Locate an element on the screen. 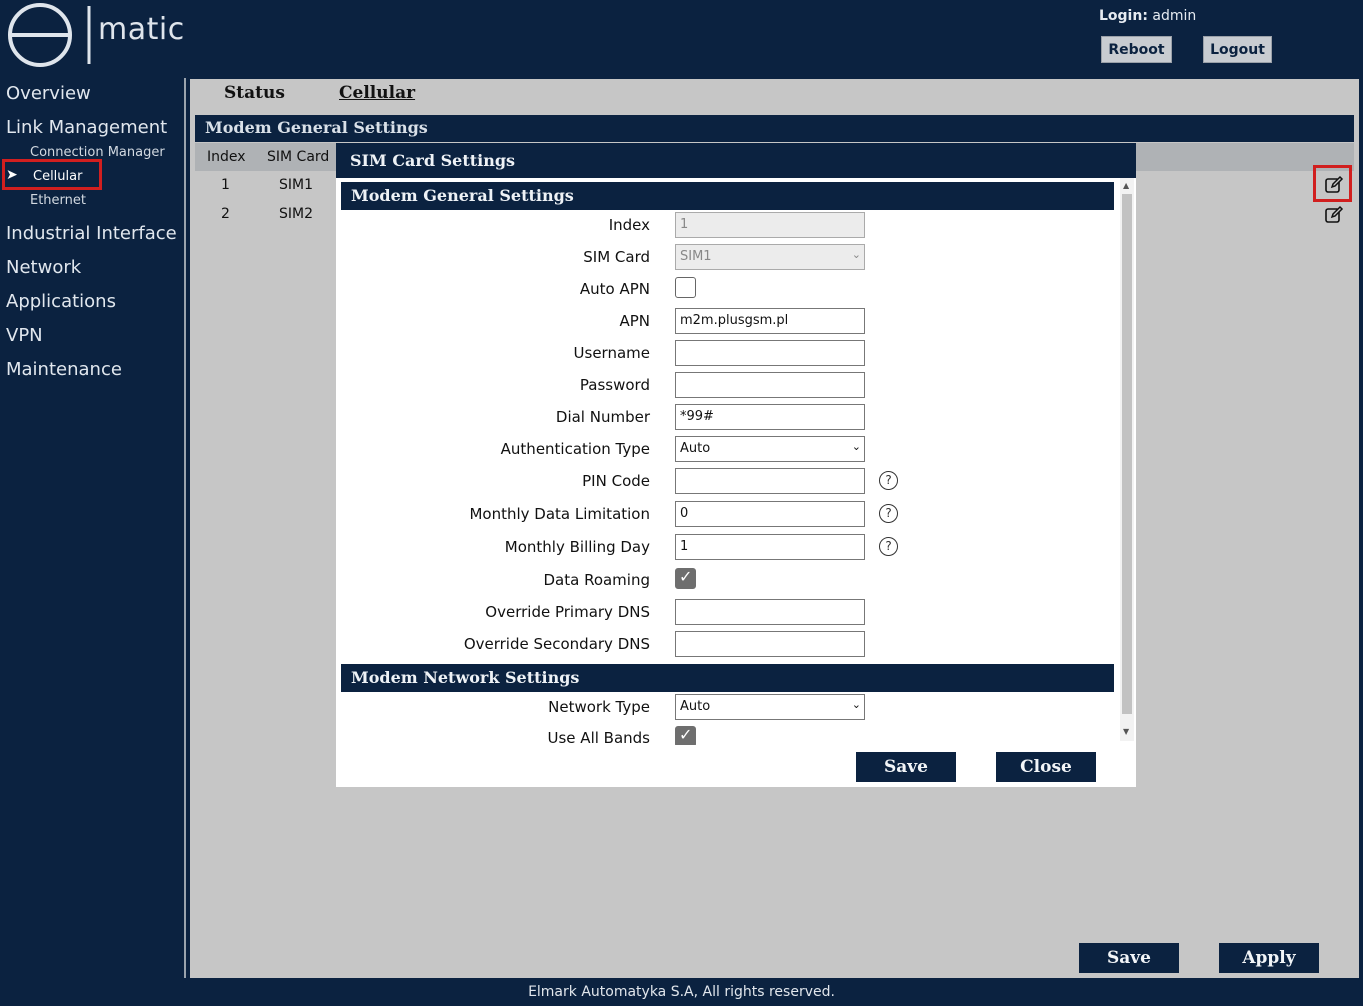 The width and height of the screenshot is (1363, 1006). tab-status: Status is located at coordinates (254, 93).